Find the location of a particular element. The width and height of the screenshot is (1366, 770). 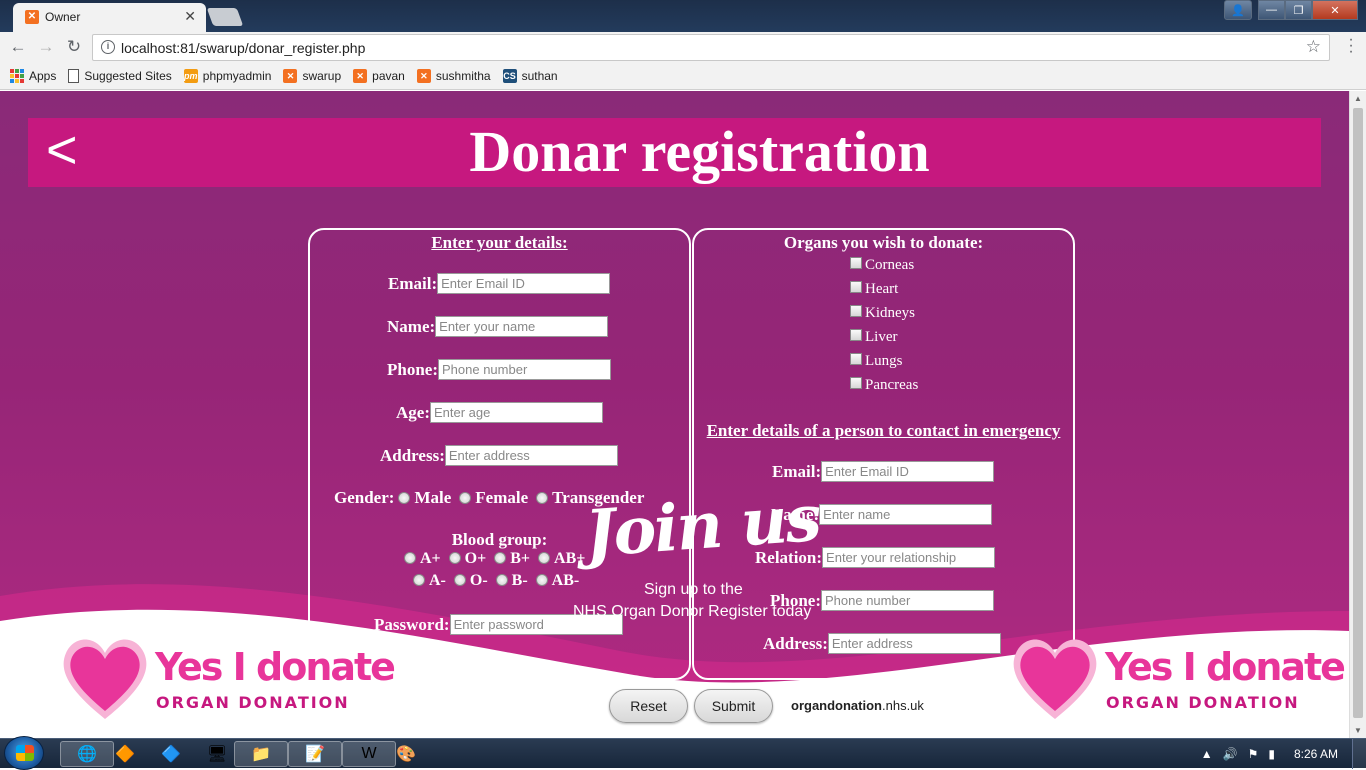

action-center-icon: ⚑ is located at coordinates (1253, 754).